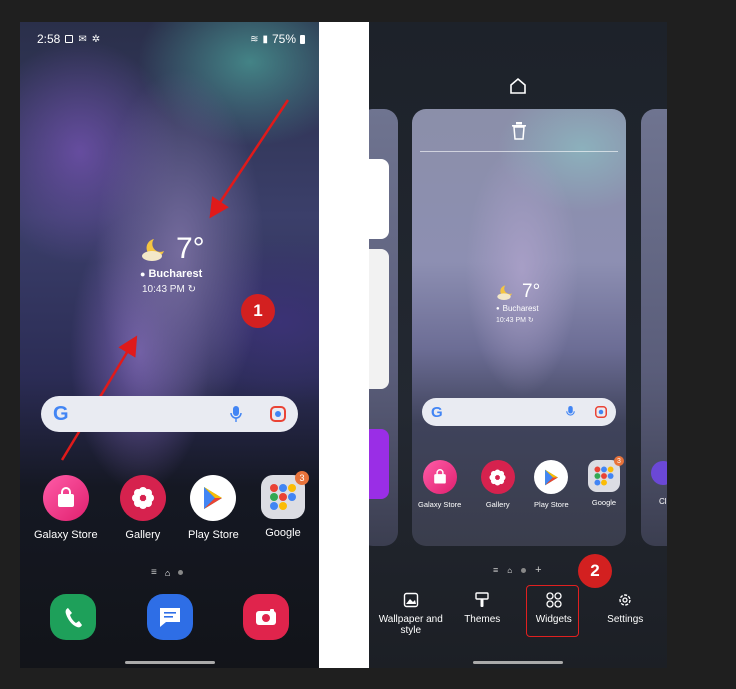 The image size is (736, 689). Describe the element at coordinates (521, 482) in the screenshot. I see `app-row-preview: Galaxy Store Gallery Play Store 3 Google` at that location.